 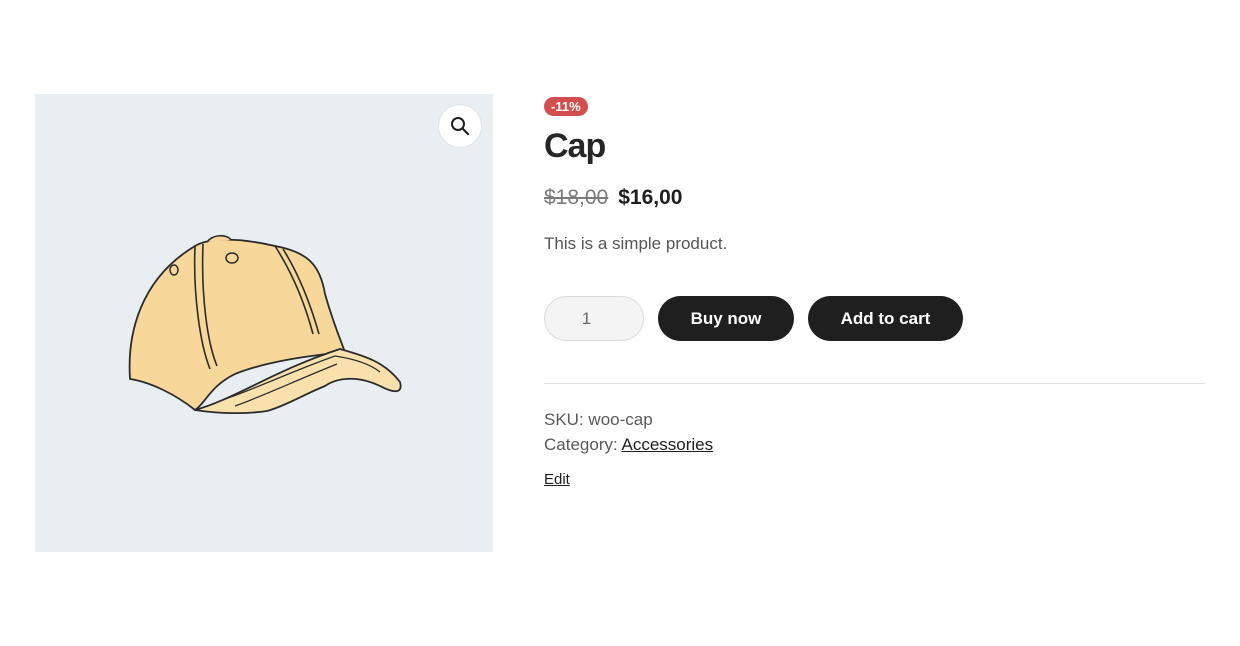 I want to click on edit-row: Edit, so click(x=874, y=479).